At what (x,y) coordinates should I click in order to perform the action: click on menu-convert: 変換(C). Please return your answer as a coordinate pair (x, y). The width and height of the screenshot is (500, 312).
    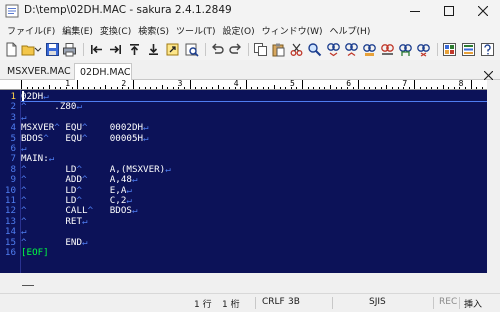
    Looking at the image, I should click on (115, 30).